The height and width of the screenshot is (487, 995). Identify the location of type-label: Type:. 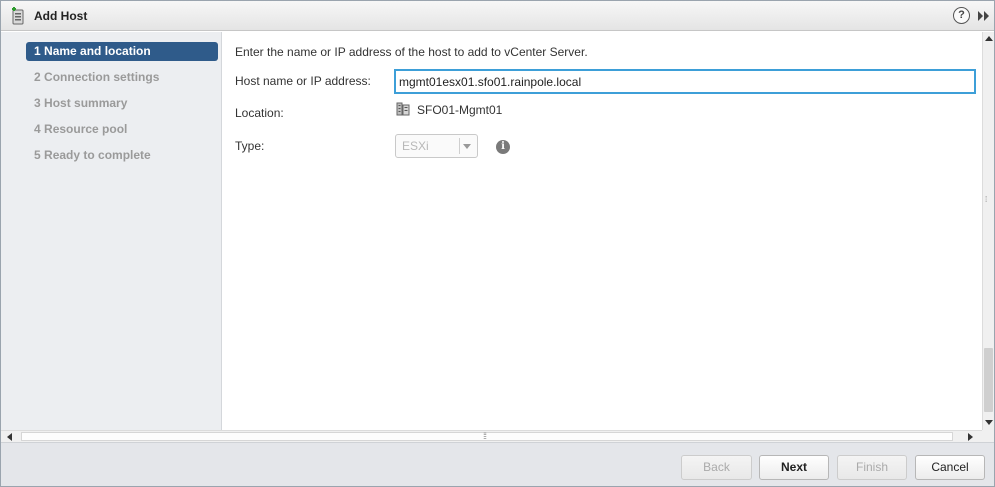
(250, 146).